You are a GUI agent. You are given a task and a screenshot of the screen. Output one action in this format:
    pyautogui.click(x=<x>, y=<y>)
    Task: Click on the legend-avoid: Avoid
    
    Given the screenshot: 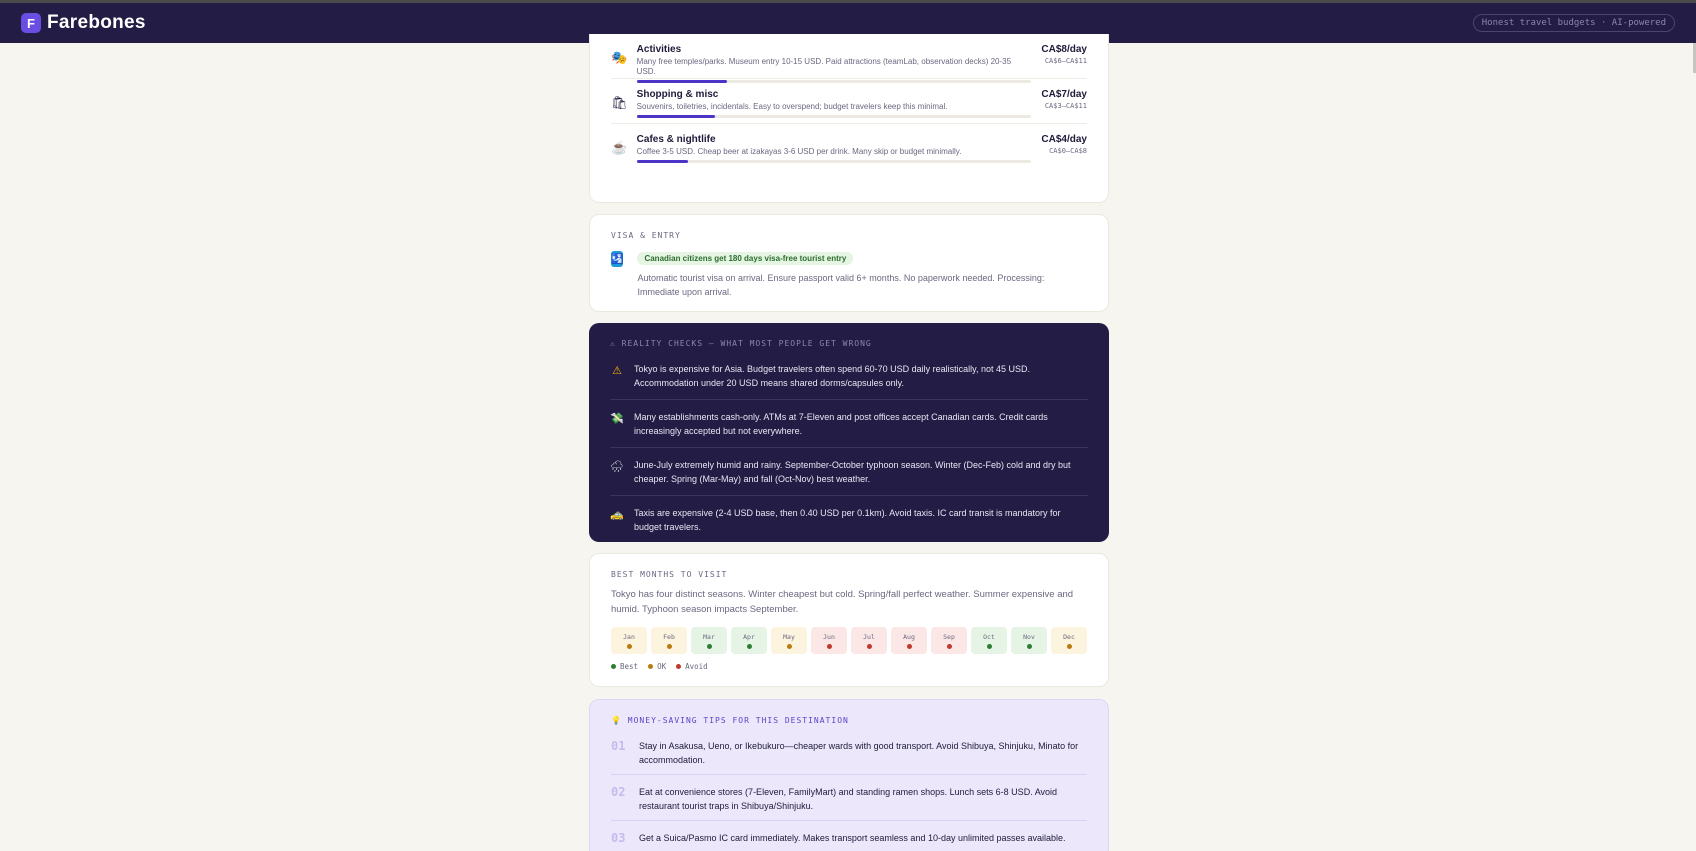 What is the action you would take?
    pyautogui.click(x=692, y=666)
    